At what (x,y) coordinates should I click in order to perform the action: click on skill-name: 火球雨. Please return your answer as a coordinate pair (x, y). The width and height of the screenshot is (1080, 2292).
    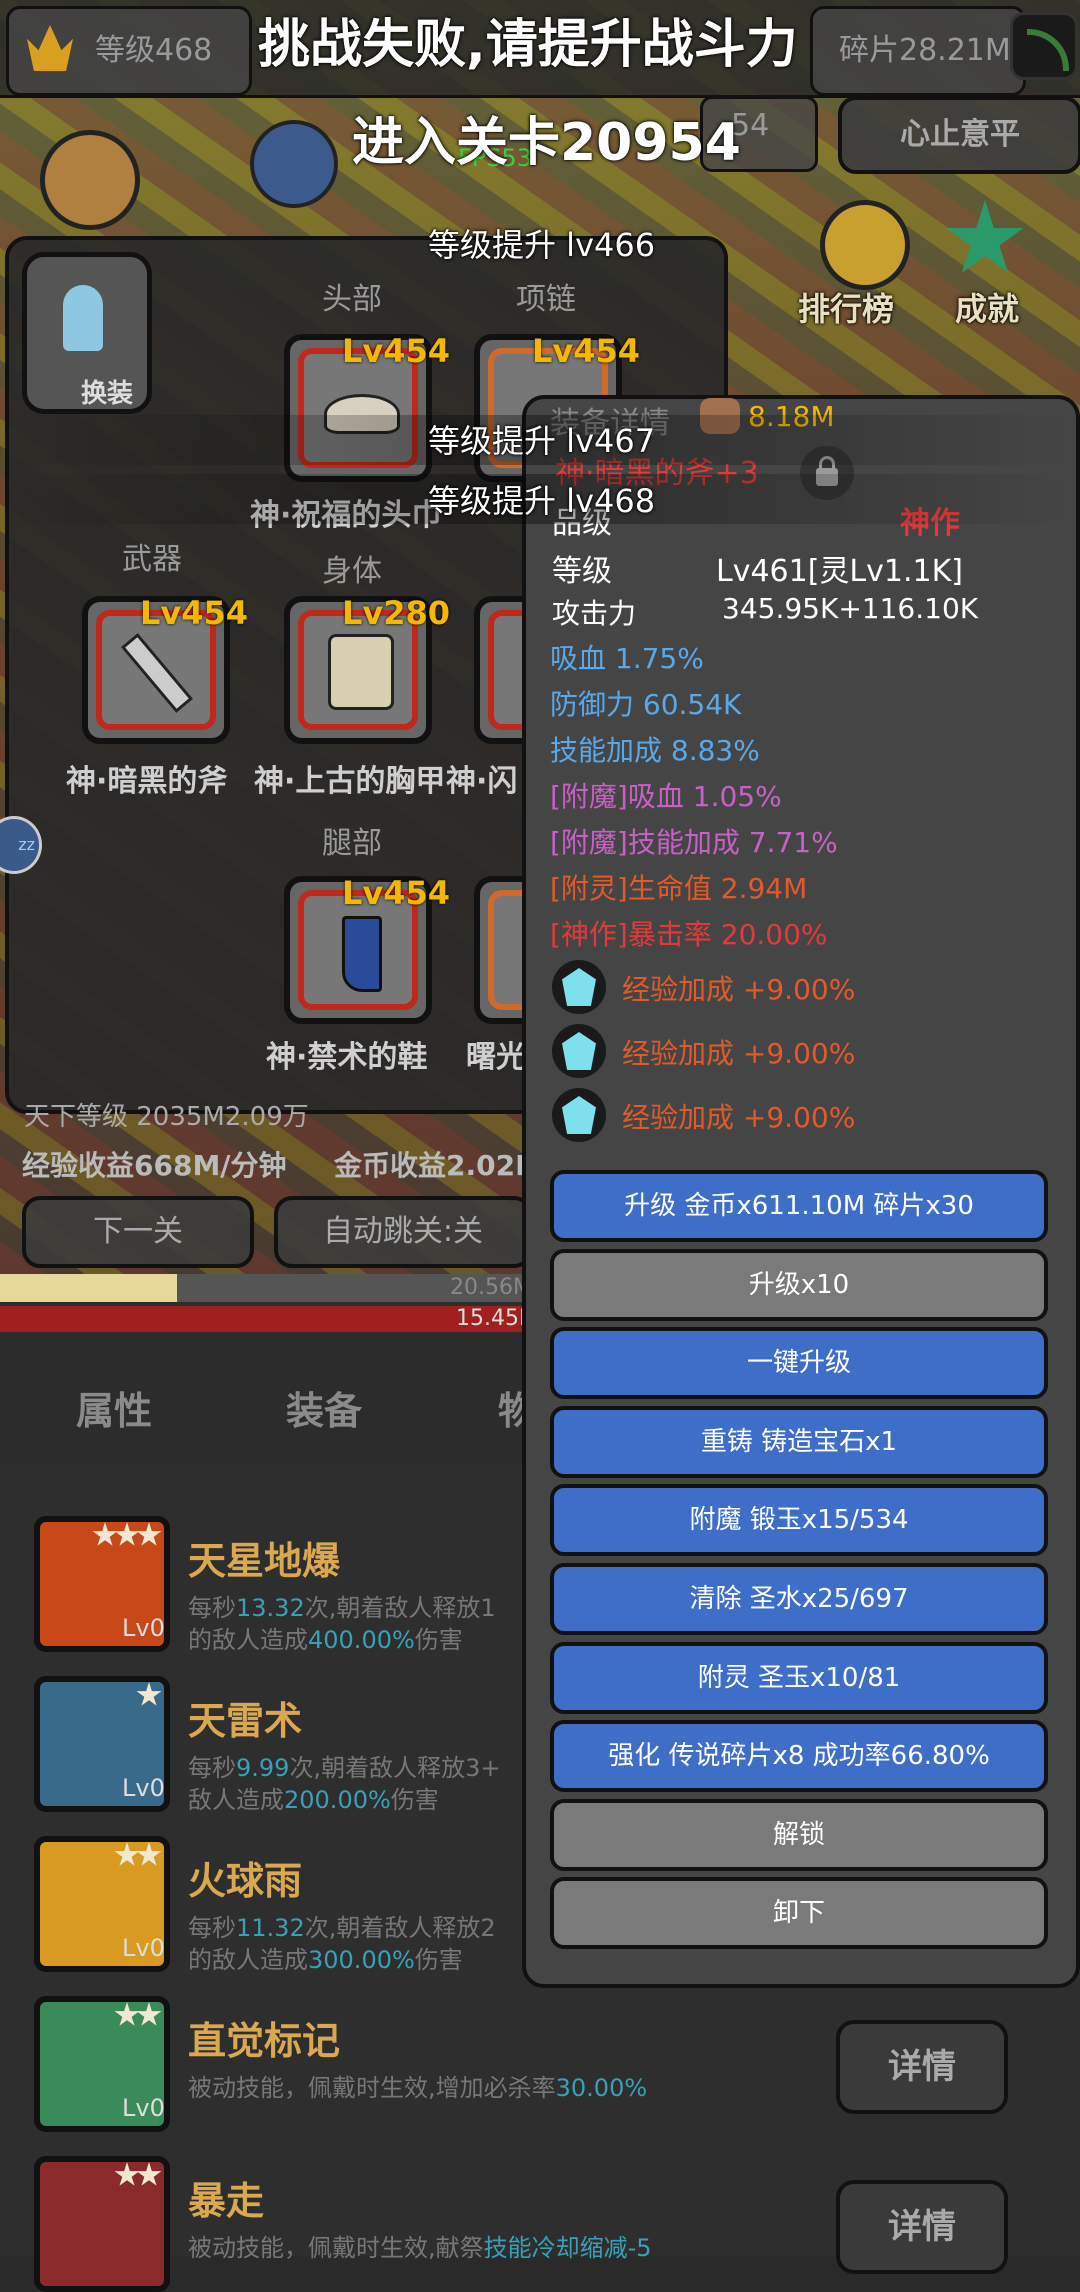
    Looking at the image, I should click on (245, 1881).